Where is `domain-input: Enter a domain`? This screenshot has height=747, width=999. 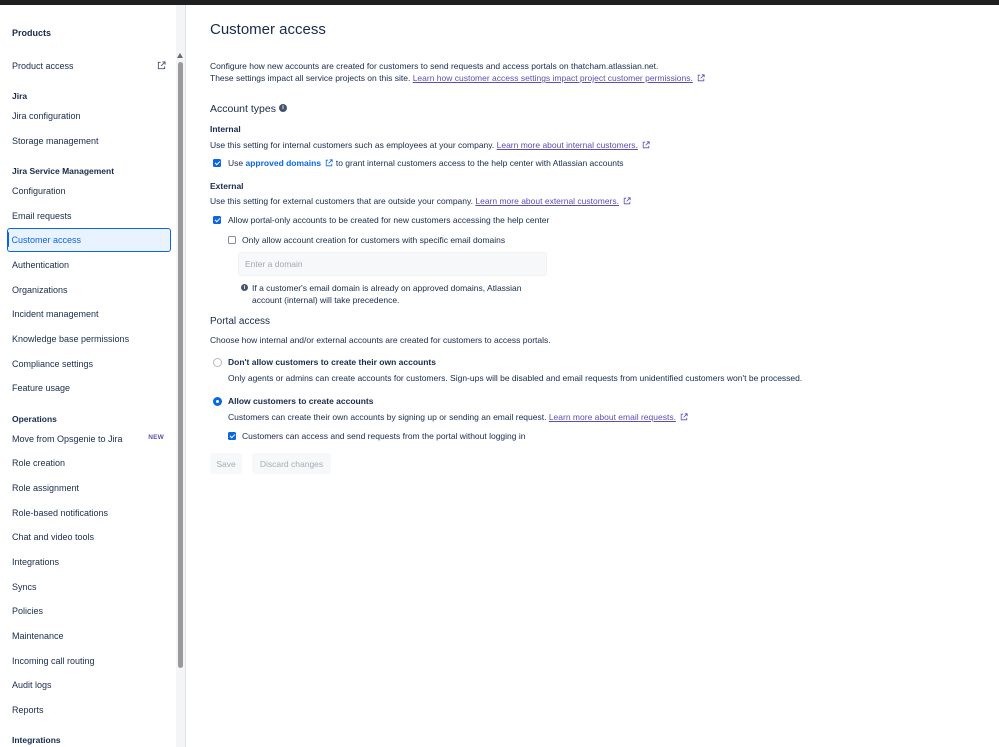 domain-input: Enter a domain is located at coordinates (392, 264).